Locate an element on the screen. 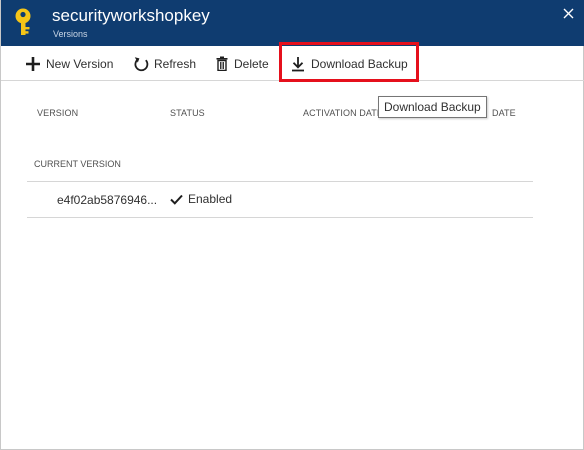 This screenshot has width=584, height=450. column-header-date: DATE is located at coordinates (504, 113).